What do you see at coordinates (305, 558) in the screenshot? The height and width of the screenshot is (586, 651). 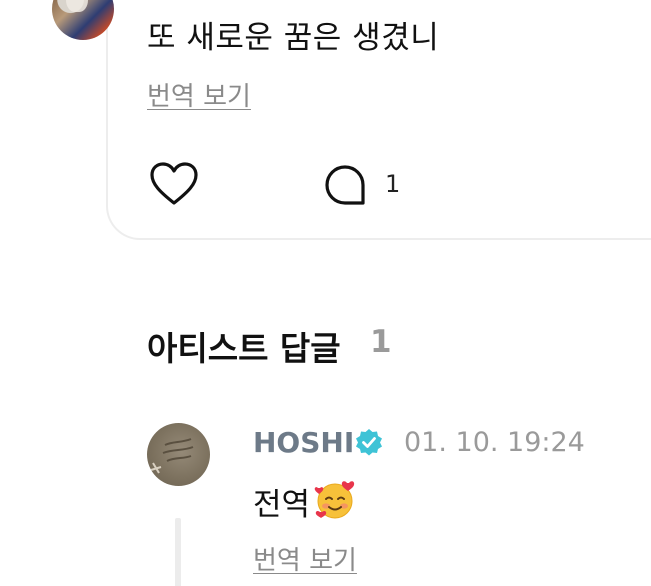 I see `reply-translate-link: 번역 보기` at bounding box center [305, 558].